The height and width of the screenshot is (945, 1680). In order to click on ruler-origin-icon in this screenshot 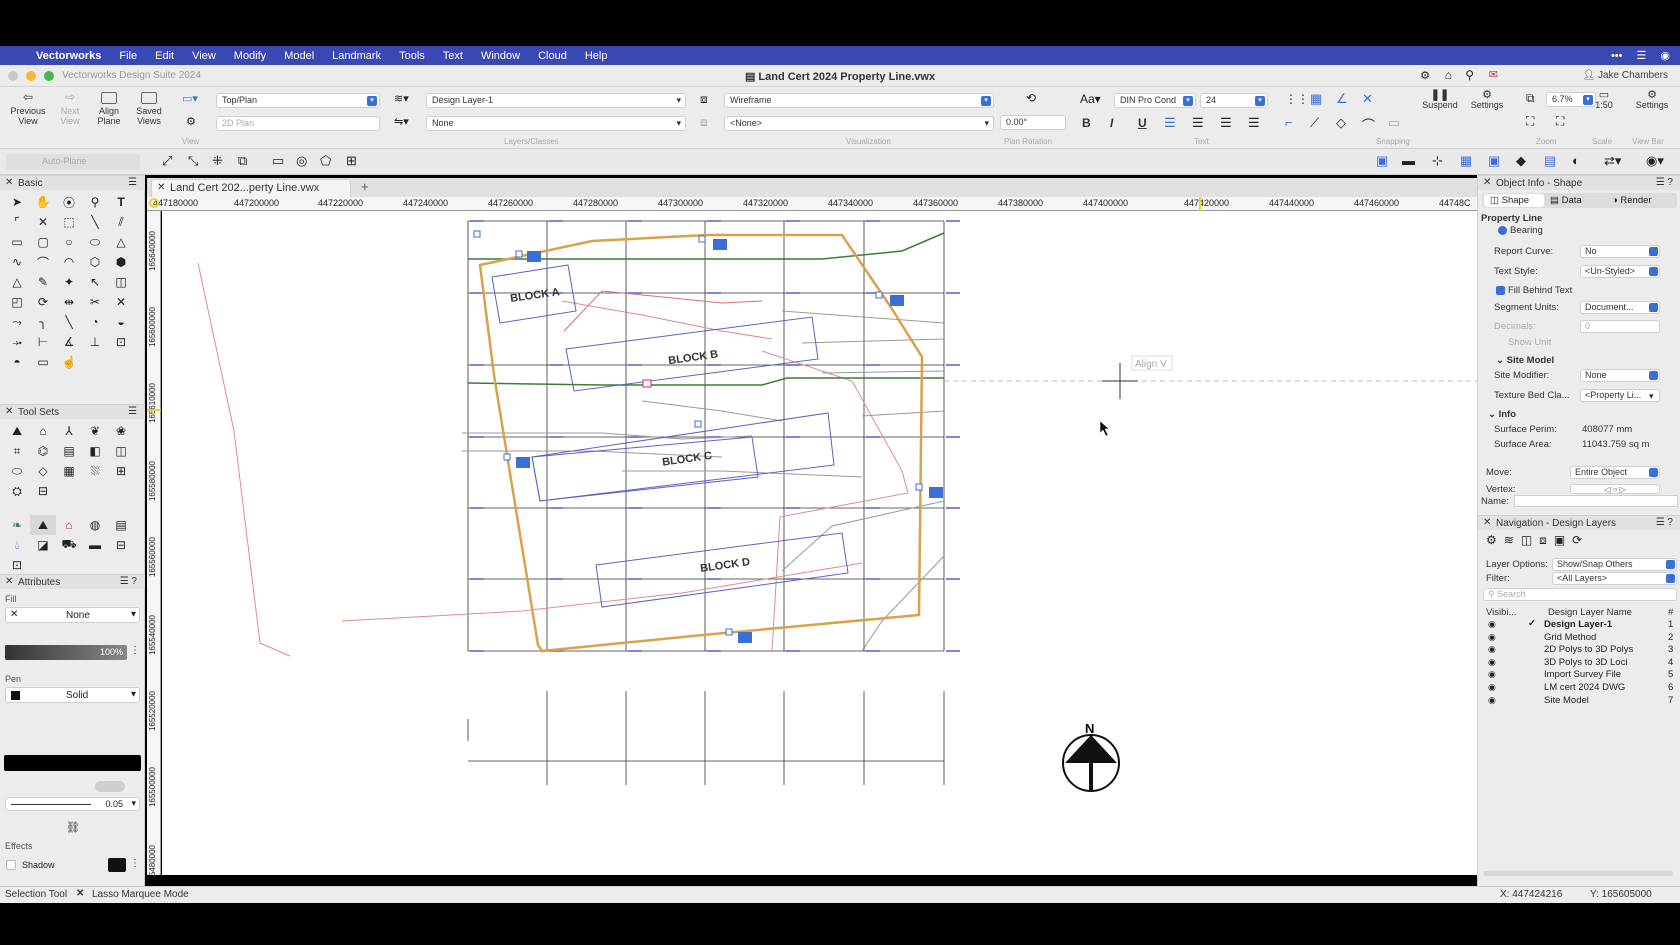, I will do `click(154, 203)`.